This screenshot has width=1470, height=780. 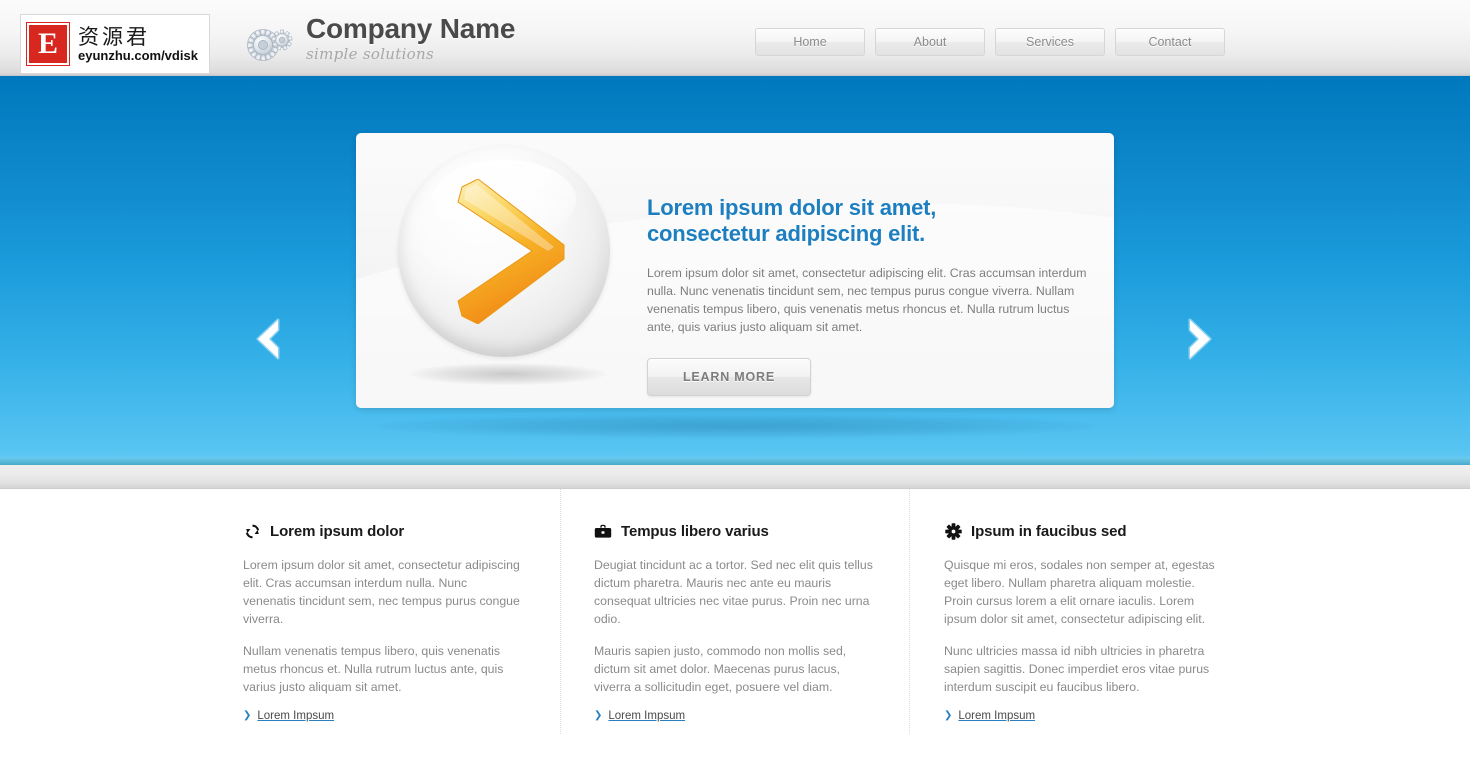 I want to click on feature-link-1: Lorem Impsum, so click(x=295, y=716).